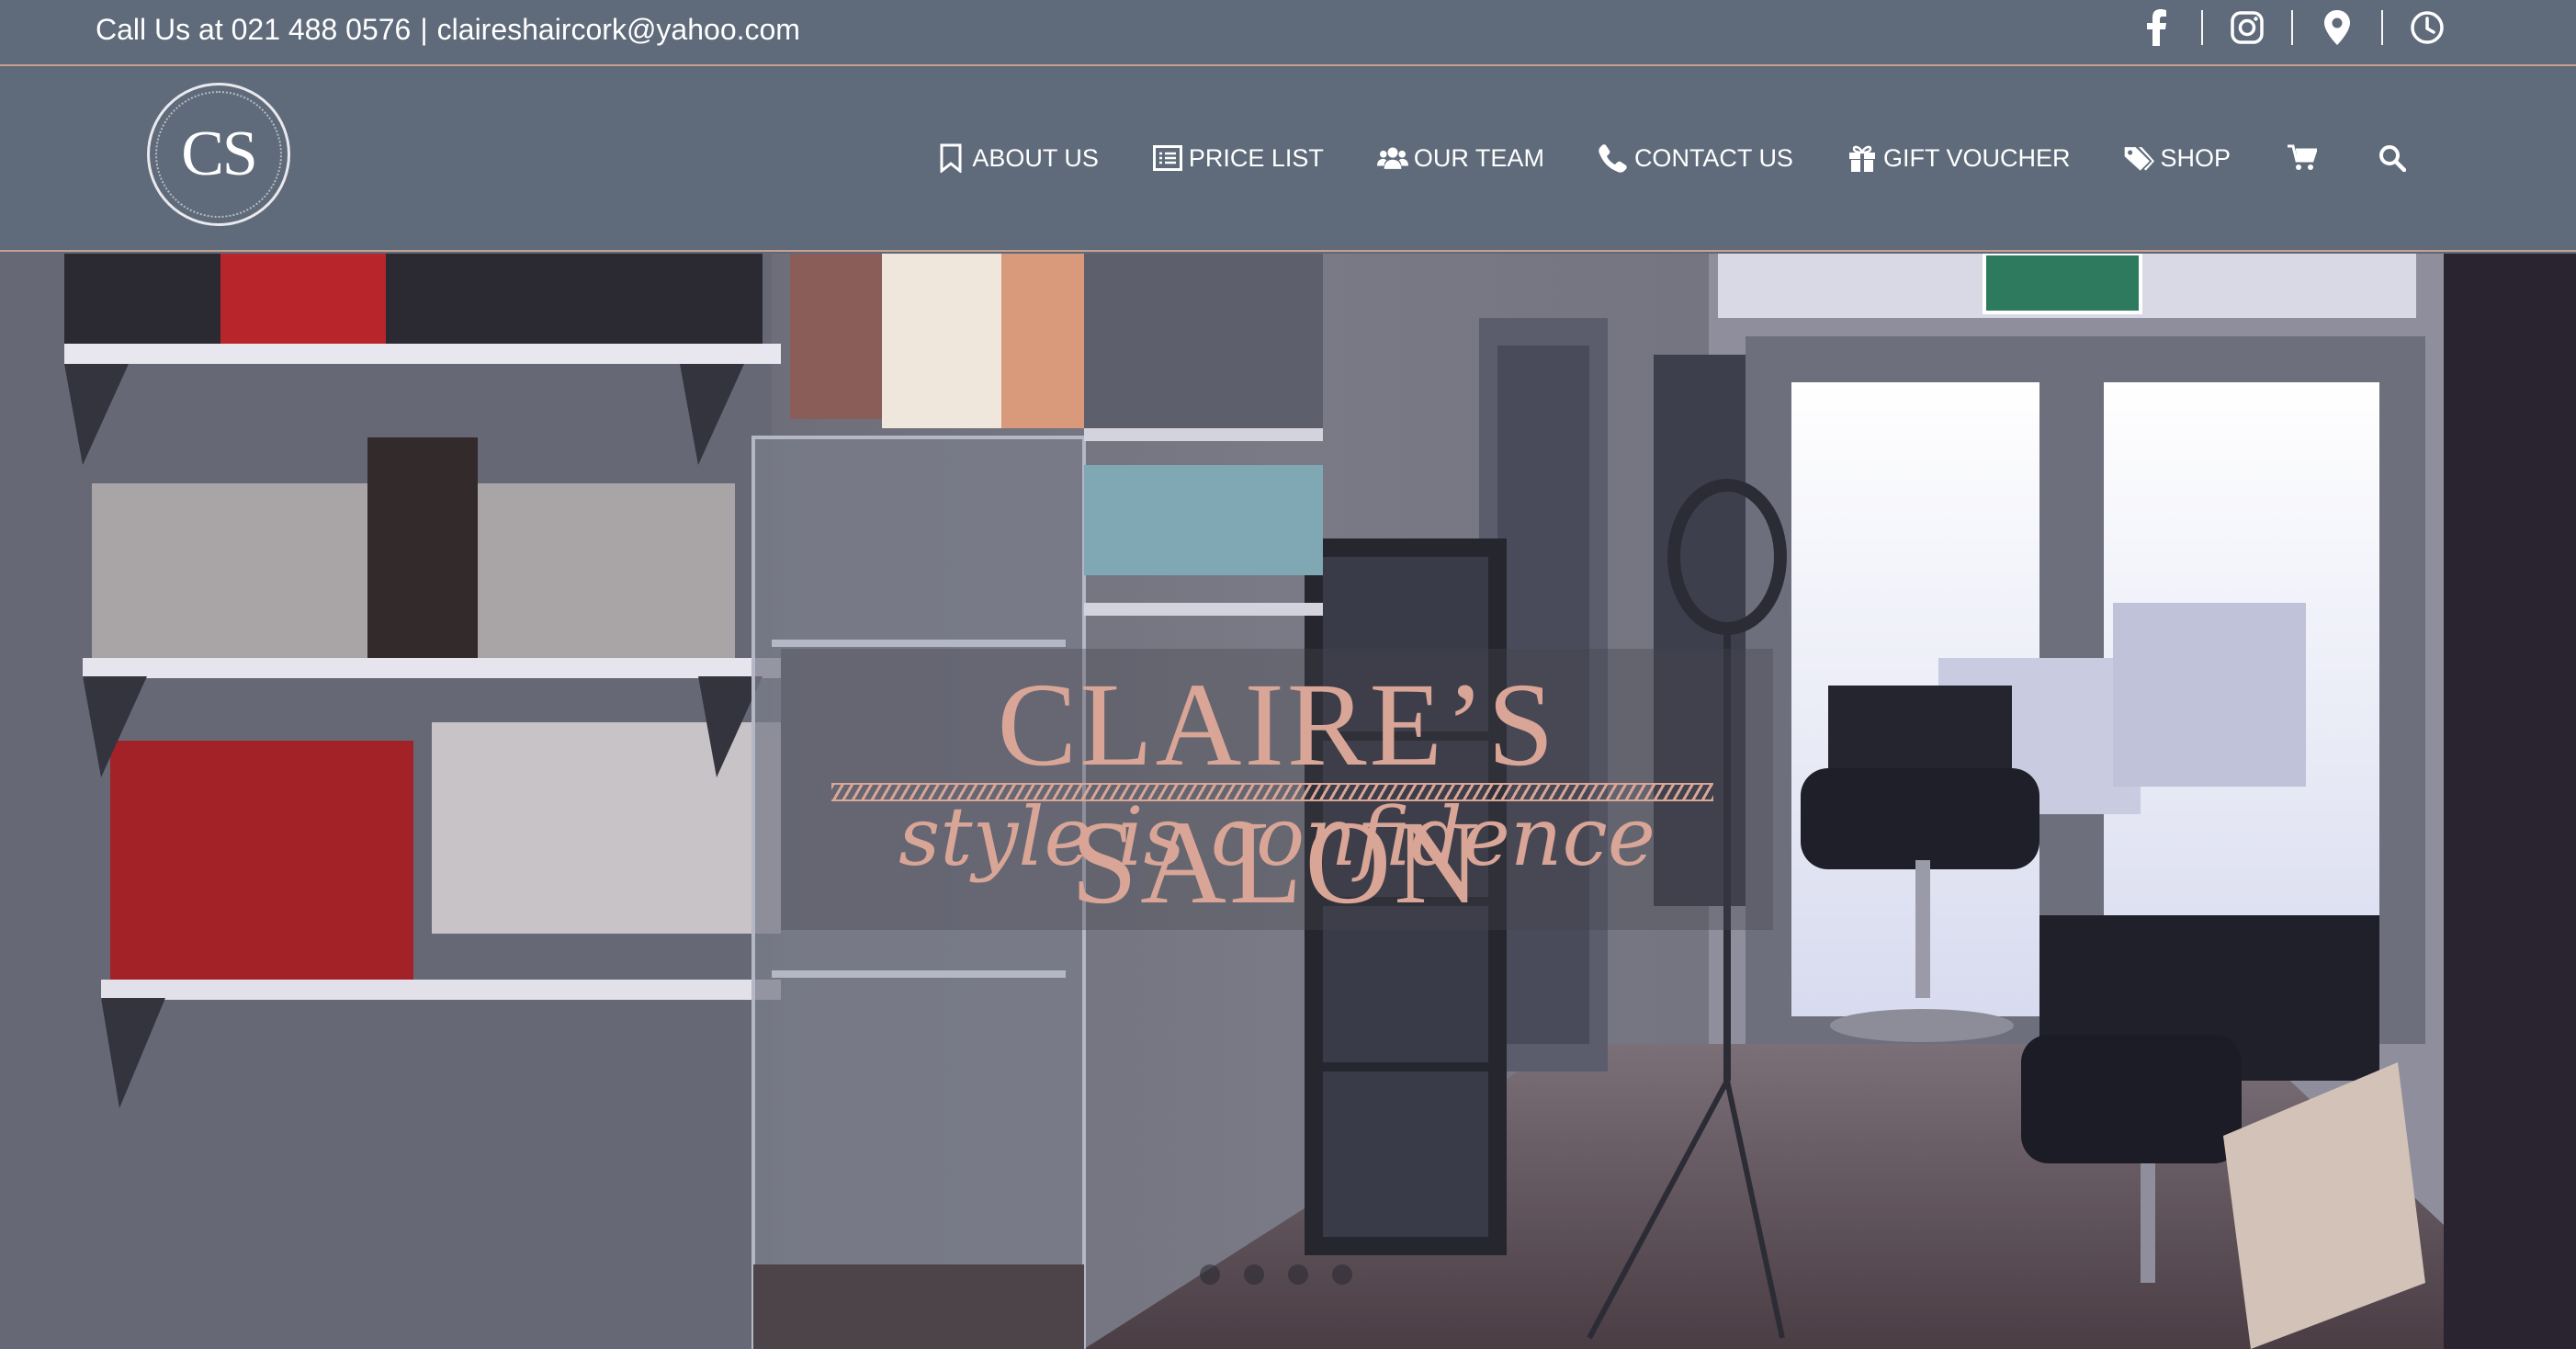  What do you see at coordinates (1167, 158) in the screenshot?
I see `list-icon` at bounding box center [1167, 158].